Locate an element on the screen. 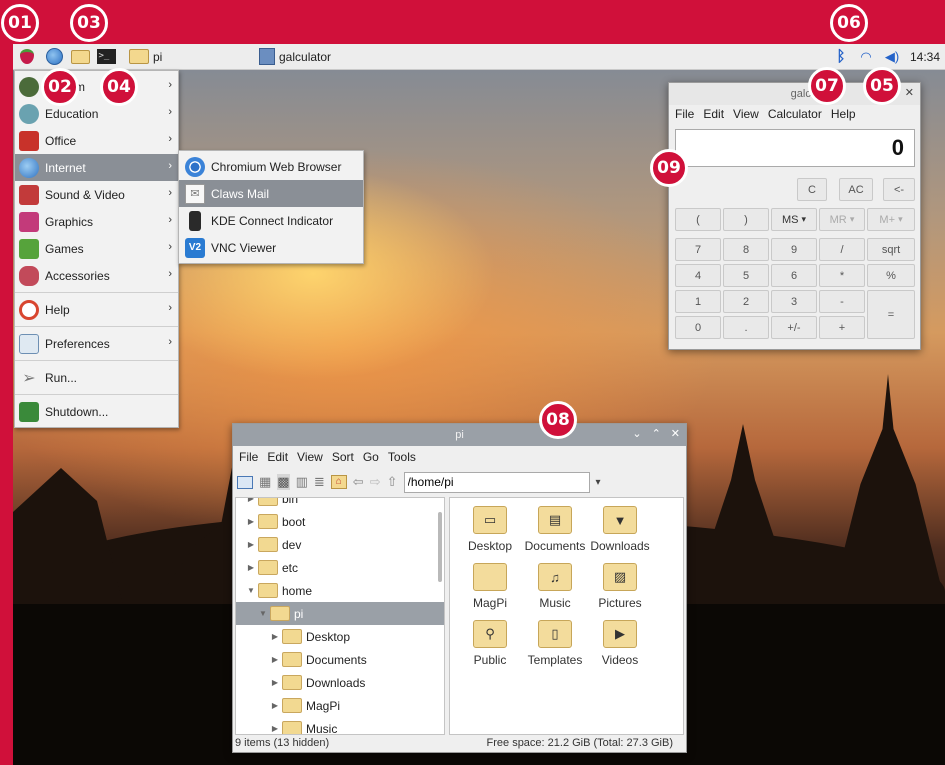 This screenshot has width=945, height=765. equals-button: = is located at coordinates (891, 314).